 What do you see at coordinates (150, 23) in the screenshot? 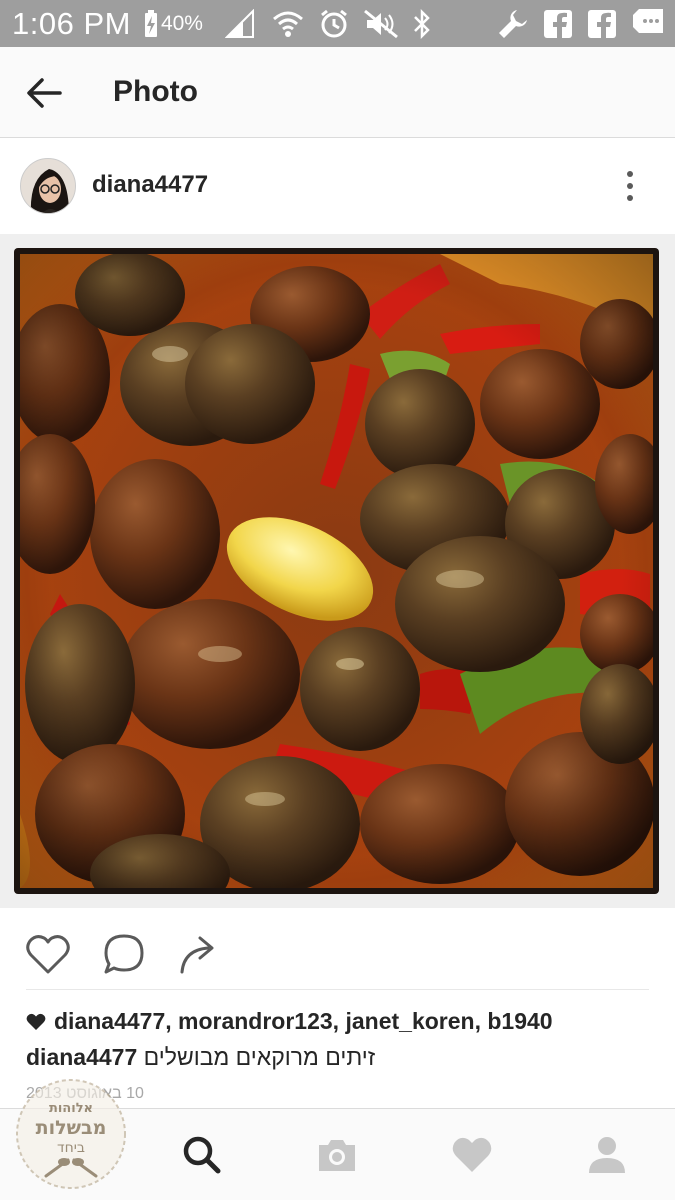
I see `battery-charging-icon` at bounding box center [150, 23].